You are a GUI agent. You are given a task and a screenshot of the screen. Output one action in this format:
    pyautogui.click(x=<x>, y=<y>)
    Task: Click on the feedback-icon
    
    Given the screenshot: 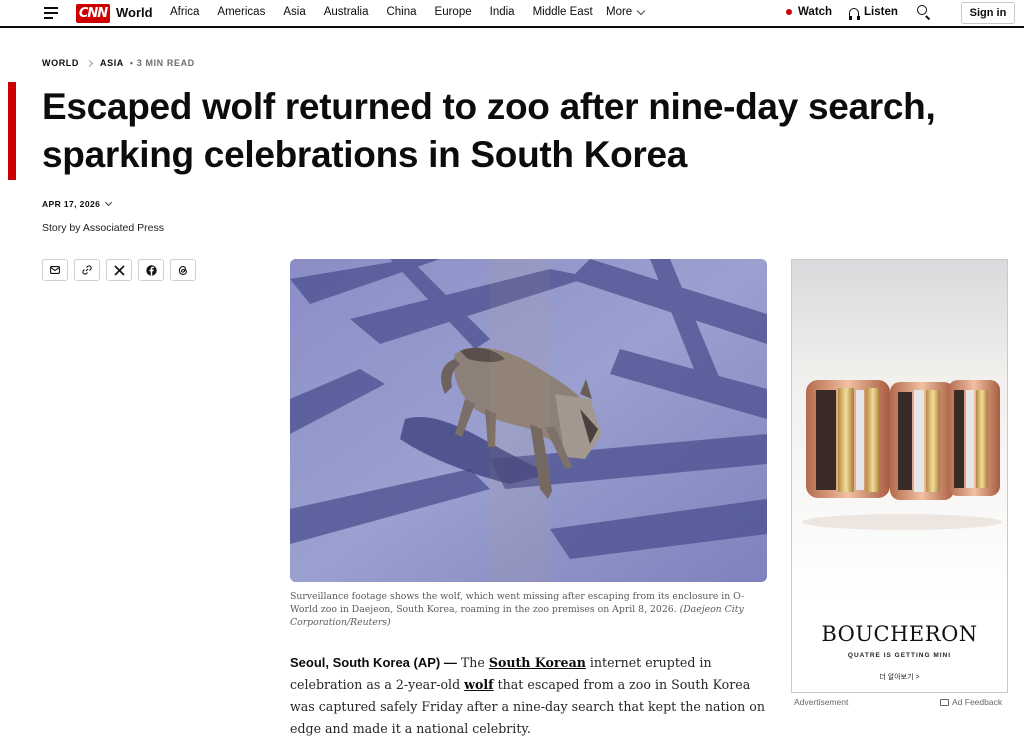 What is the action you would take?
    pyautogui.click(x=944, y=702)
    